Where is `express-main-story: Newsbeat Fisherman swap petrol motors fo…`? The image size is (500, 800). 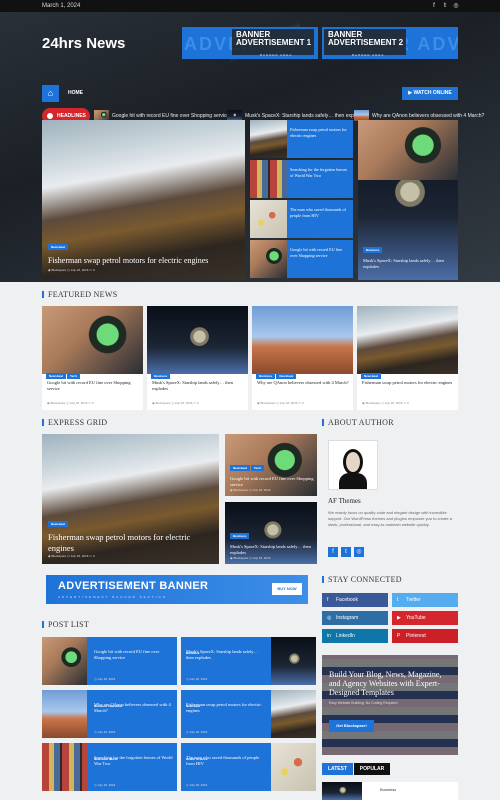 express-main-story: Newsbeat Fisherman swap petrol motors fo… is located at coordinates (130, 499).